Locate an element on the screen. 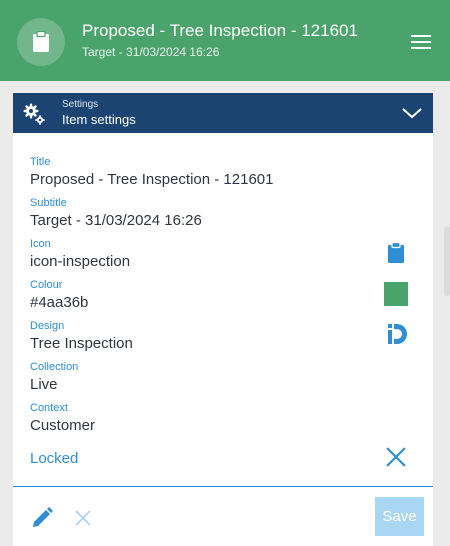  subtitle-value: Target - 31/03/2024 16:26 is located at coordinates (116, 220).